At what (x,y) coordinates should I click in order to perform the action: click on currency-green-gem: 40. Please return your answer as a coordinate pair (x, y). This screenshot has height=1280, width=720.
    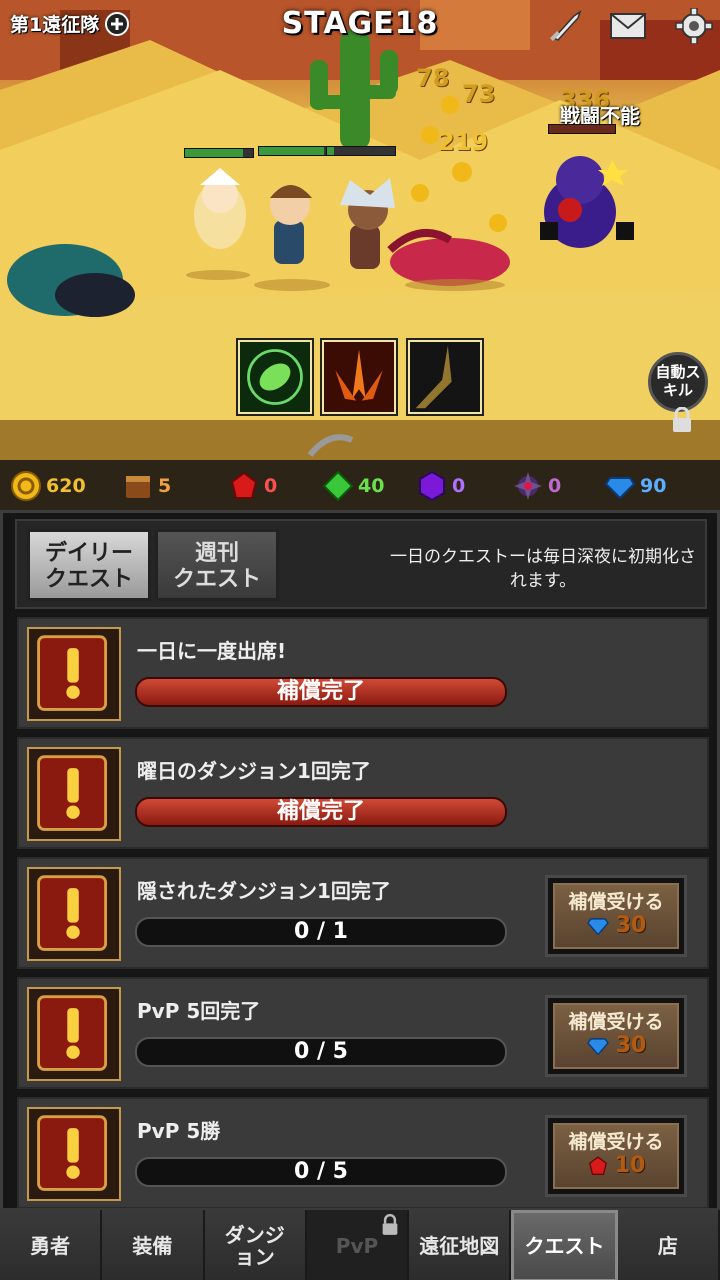
    Looking at the image, I should click on (353, 486).